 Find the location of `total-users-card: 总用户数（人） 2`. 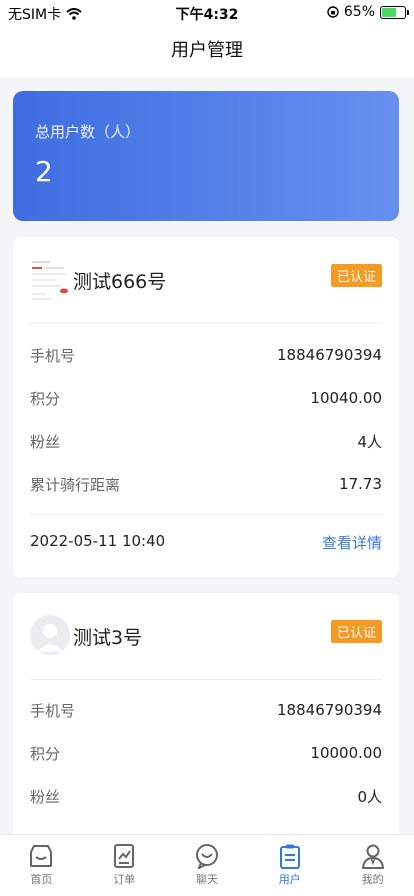

total-users-card: 总用户数（人） 2 is located at coordinates (206, 156).